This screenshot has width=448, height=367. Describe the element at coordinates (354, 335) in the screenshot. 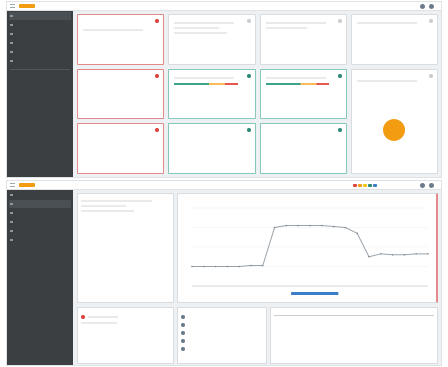

I see `details-table-panel` at that location.